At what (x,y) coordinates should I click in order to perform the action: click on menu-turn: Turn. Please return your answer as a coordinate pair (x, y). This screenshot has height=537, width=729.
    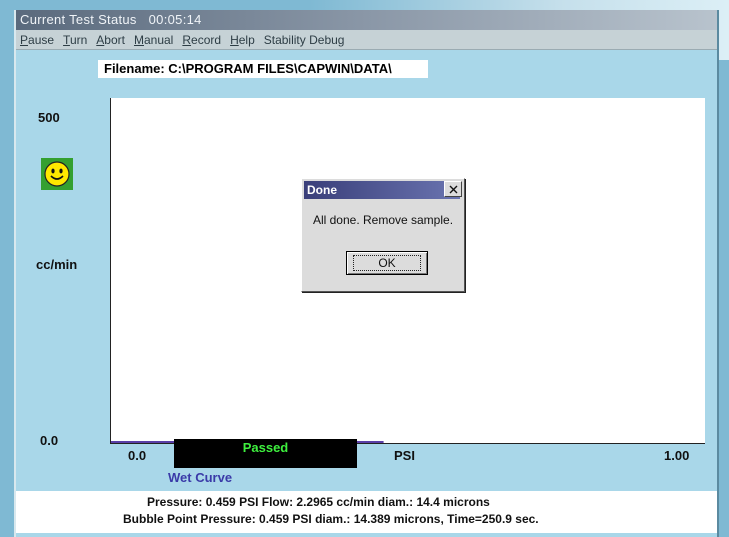
    Looking at the image, I should click on (75, 39).